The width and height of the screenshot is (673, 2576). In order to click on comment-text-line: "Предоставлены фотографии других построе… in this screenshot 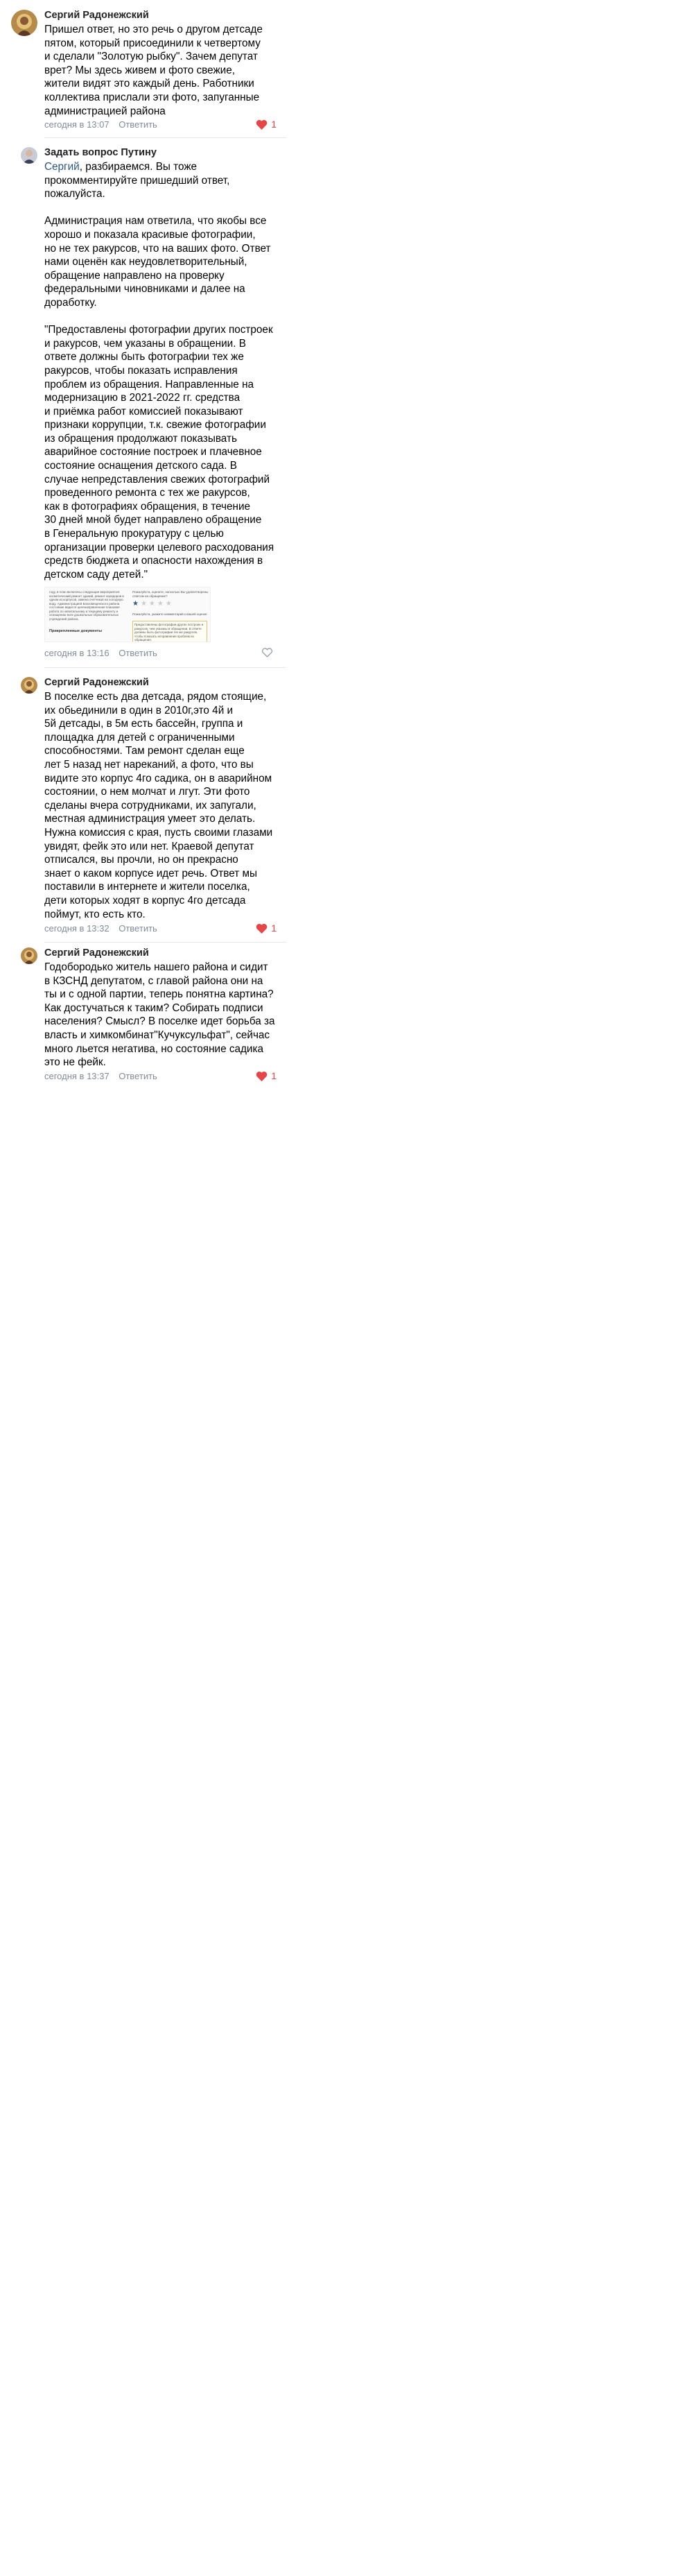, I will do `click(158, 330)`.